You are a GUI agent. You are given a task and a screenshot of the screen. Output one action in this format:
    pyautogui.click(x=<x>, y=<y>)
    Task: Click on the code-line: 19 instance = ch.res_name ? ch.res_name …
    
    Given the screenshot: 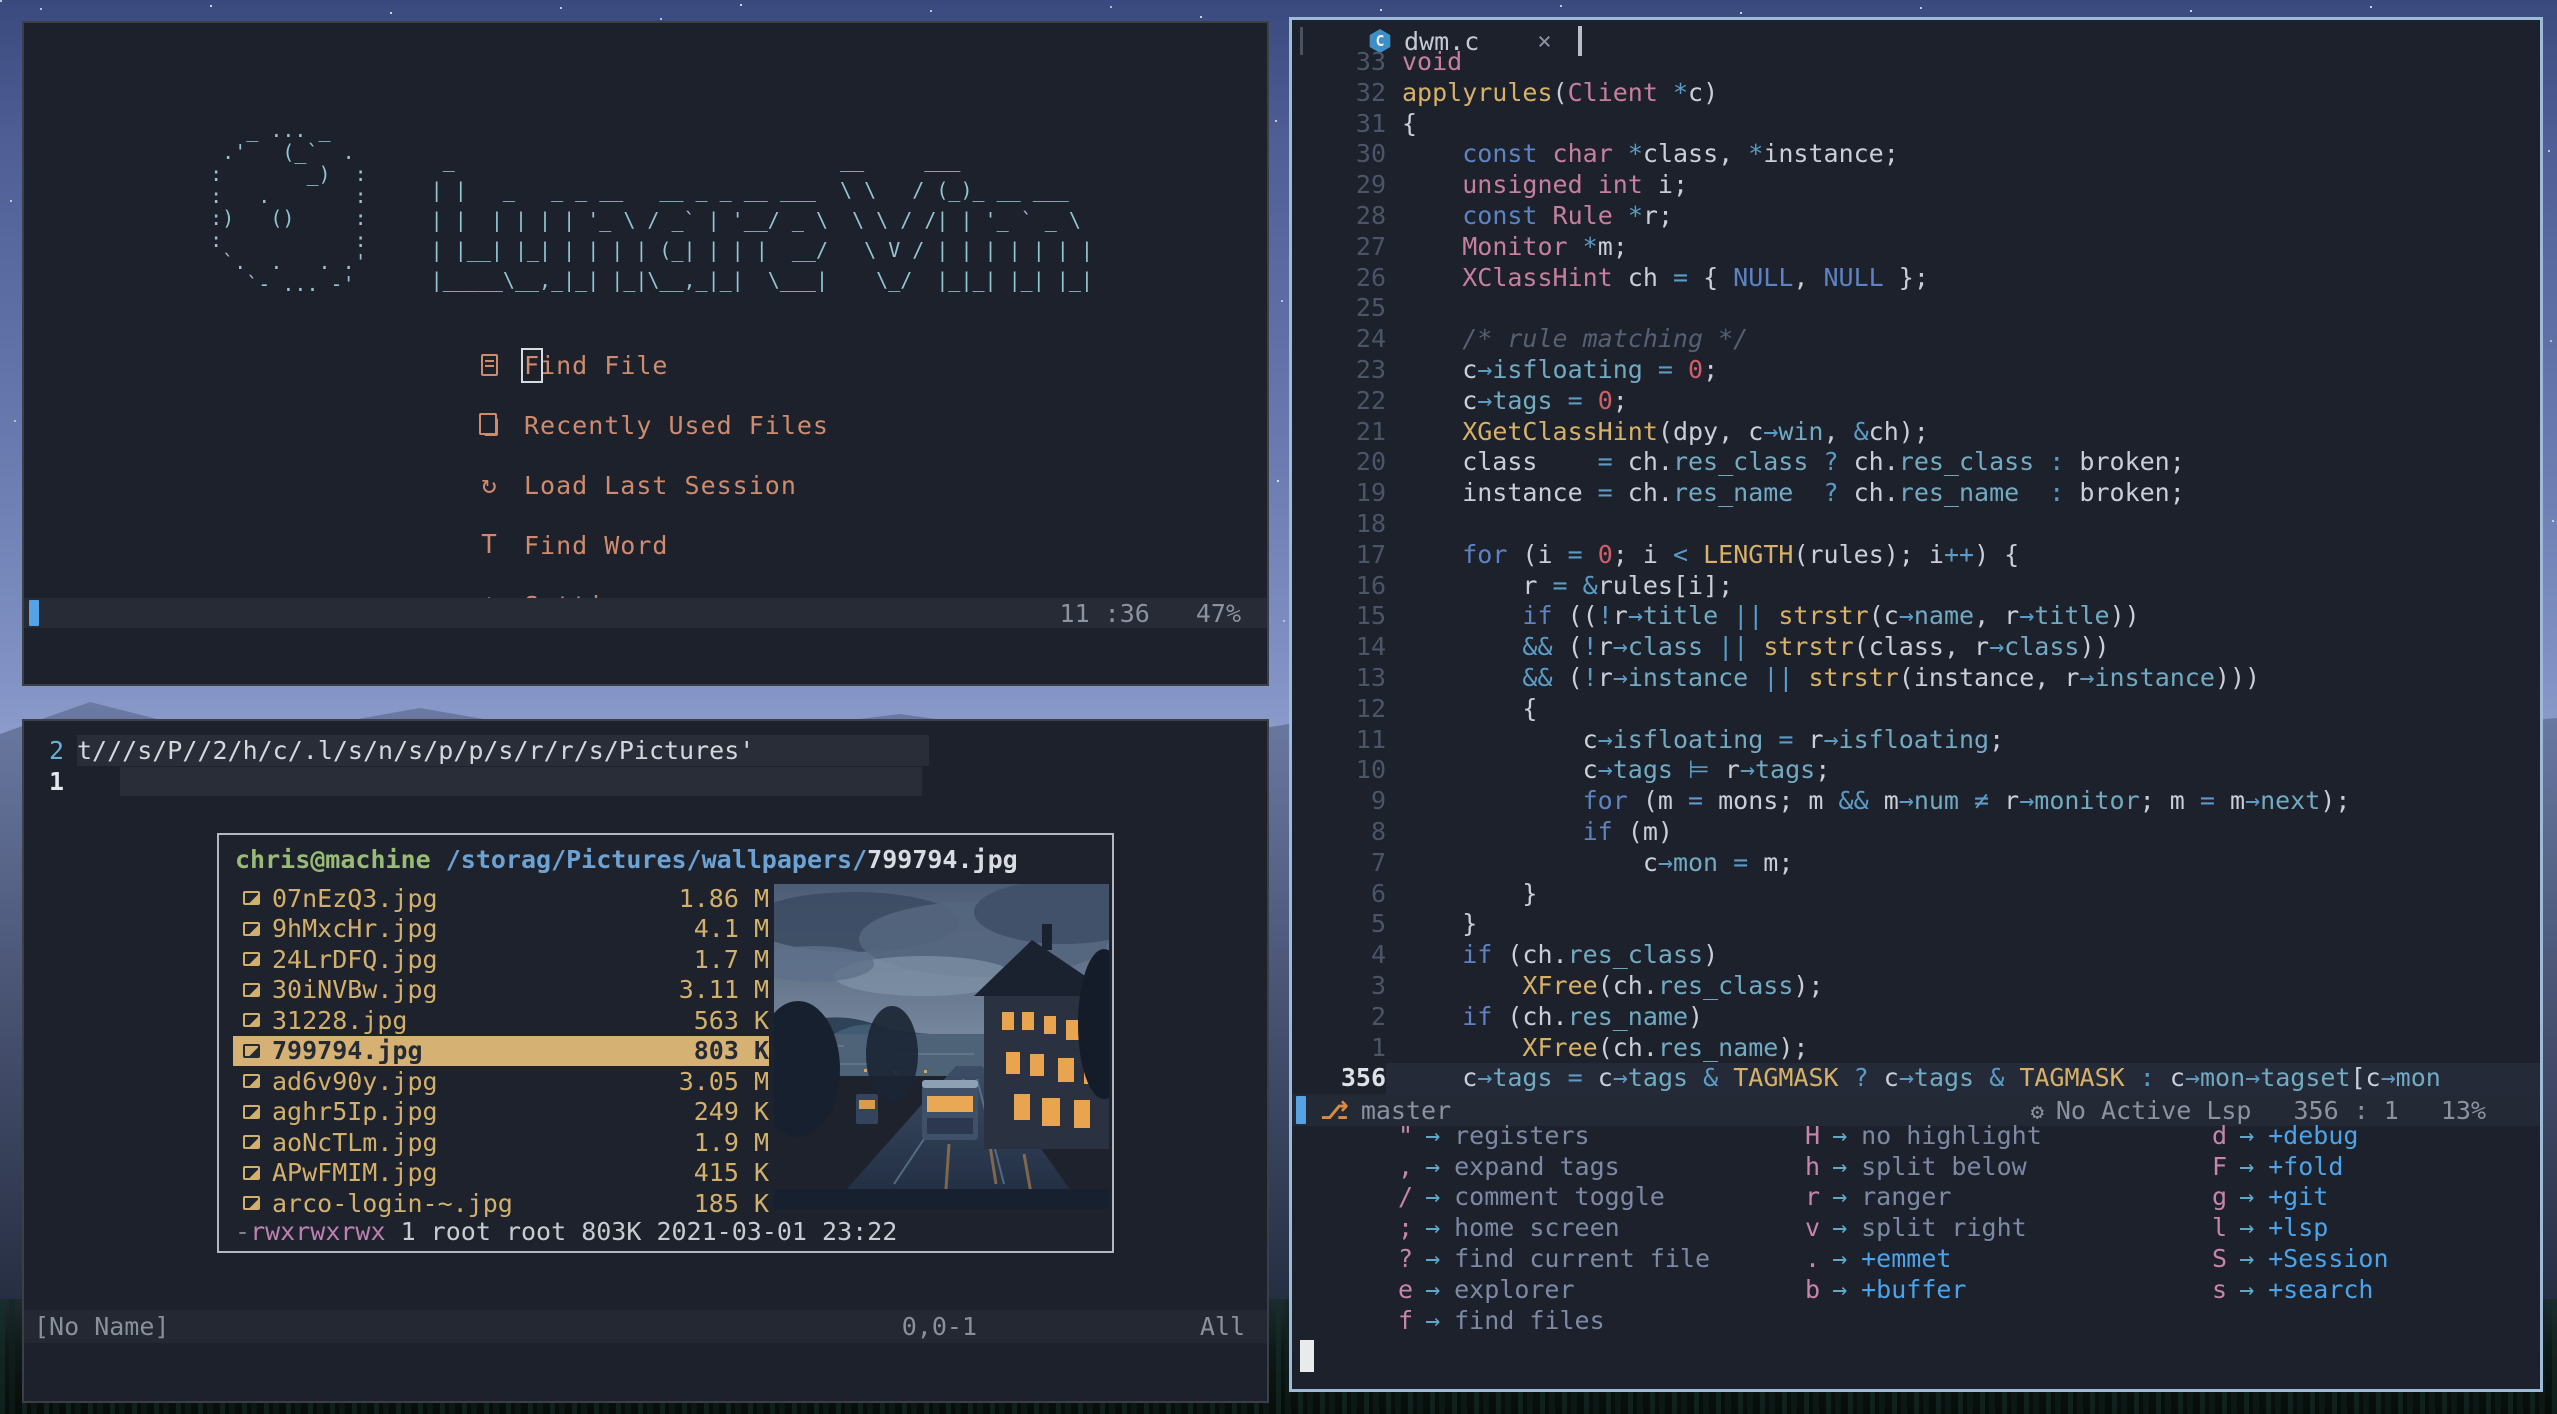 What is the action you would take?
    pyautogui.click(x=1916, y=493)
    